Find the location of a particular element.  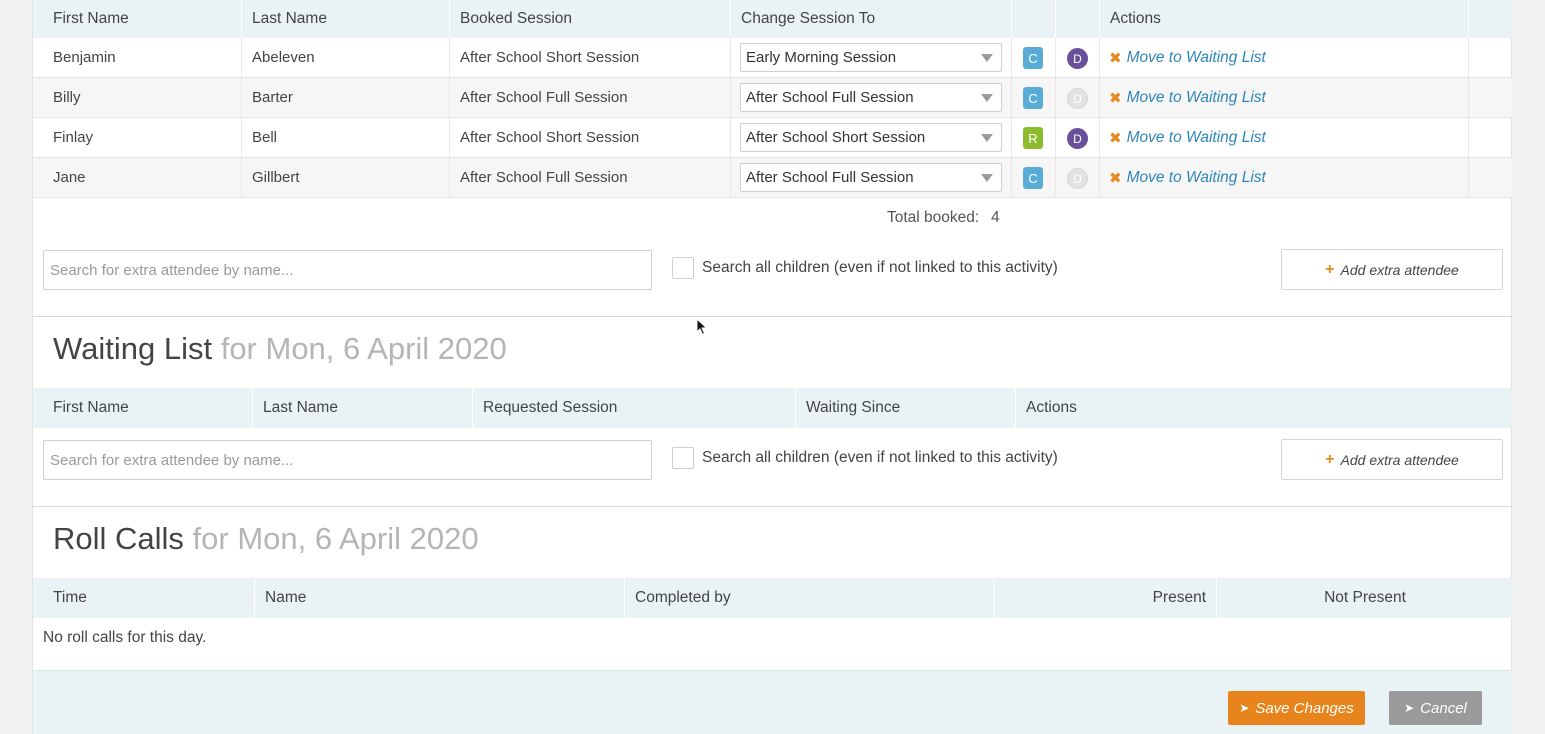

col-time: Time is located at coordinates (144, 598).